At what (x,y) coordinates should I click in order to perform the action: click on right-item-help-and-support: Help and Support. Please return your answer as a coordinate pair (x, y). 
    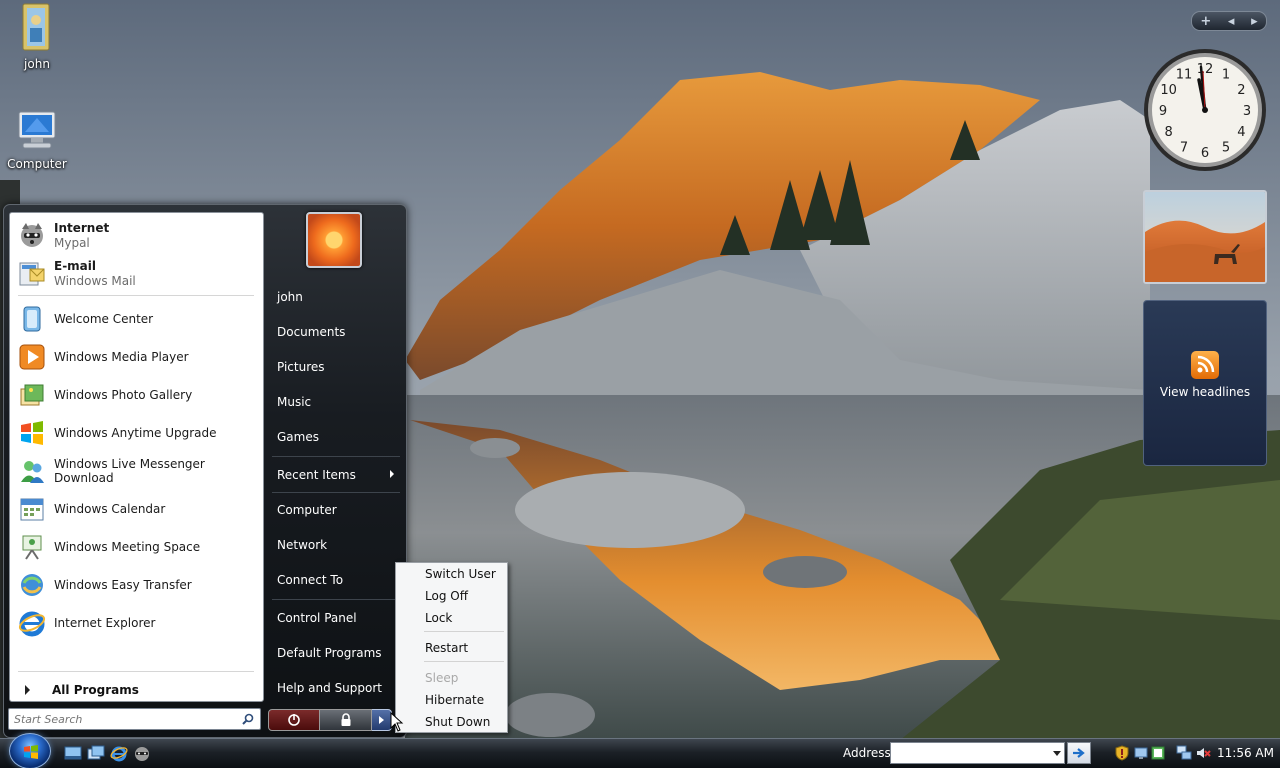
    Looking at the image, I should click on (335, 688).